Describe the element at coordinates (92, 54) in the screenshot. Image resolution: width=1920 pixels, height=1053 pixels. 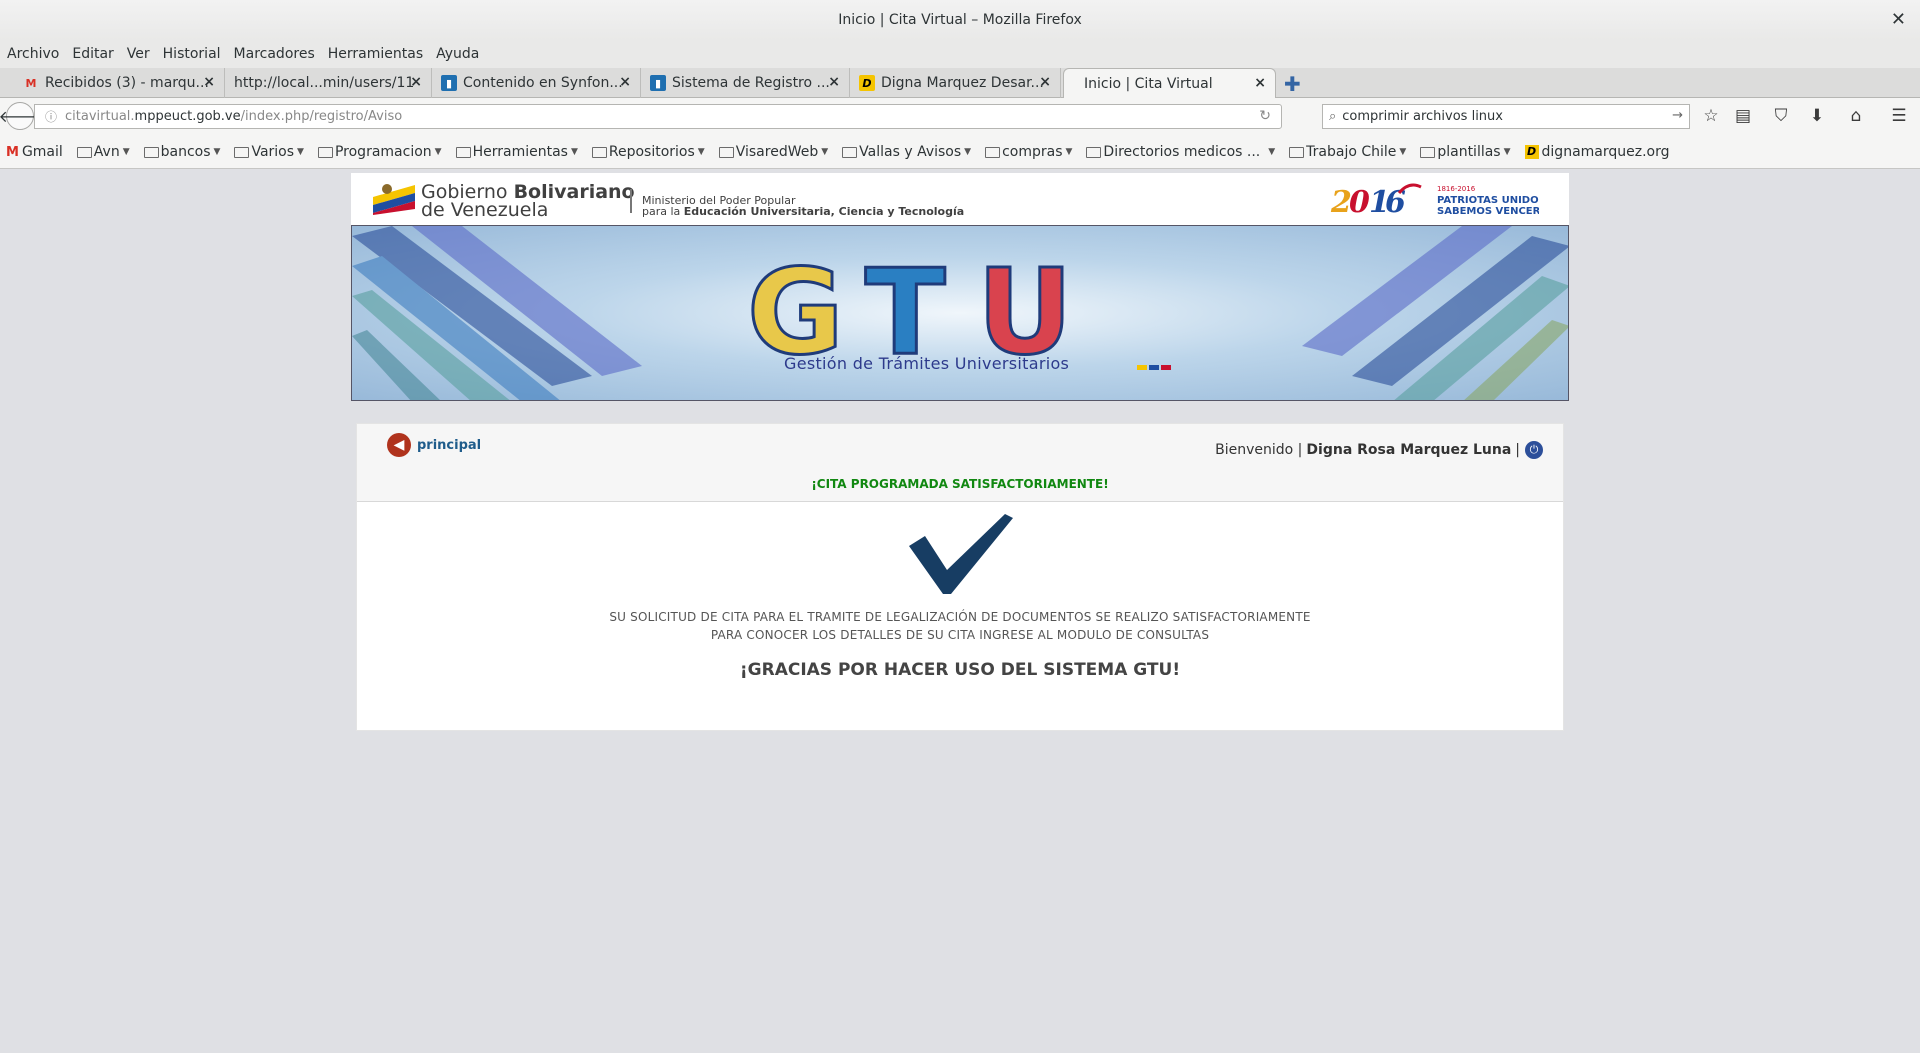
I see `menu-editar: Editar` at that location.